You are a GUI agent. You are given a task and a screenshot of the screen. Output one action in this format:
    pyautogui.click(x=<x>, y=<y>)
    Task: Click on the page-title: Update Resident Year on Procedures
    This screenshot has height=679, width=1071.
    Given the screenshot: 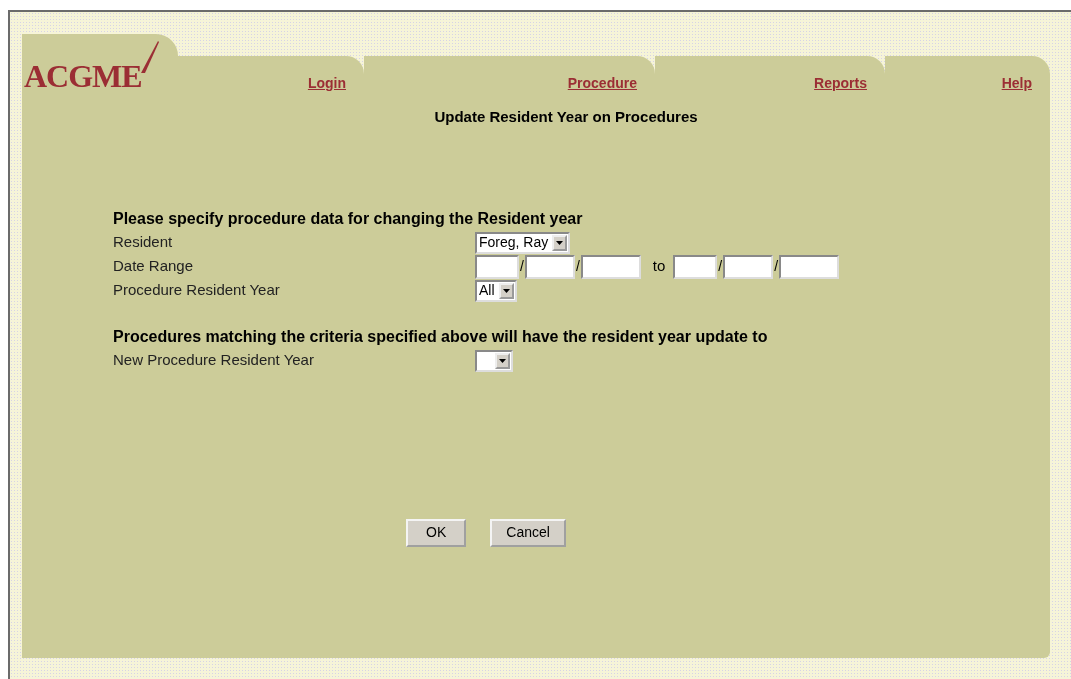 What is the action you would take?
    pyautogui.click(x=566, y=117)
    